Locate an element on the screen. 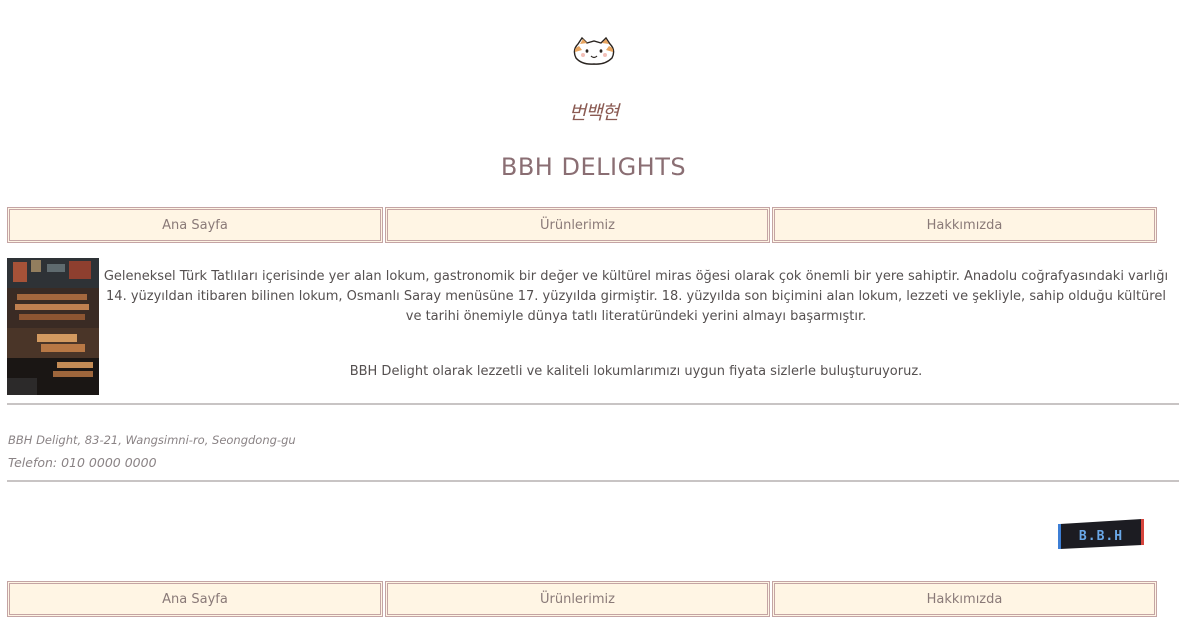 The width and height of the screenshot is (1187, 624). bottom-navigation: Ana Sayfa Ürünlerimiz Hakkımızda is located at coordinates (582, 599).